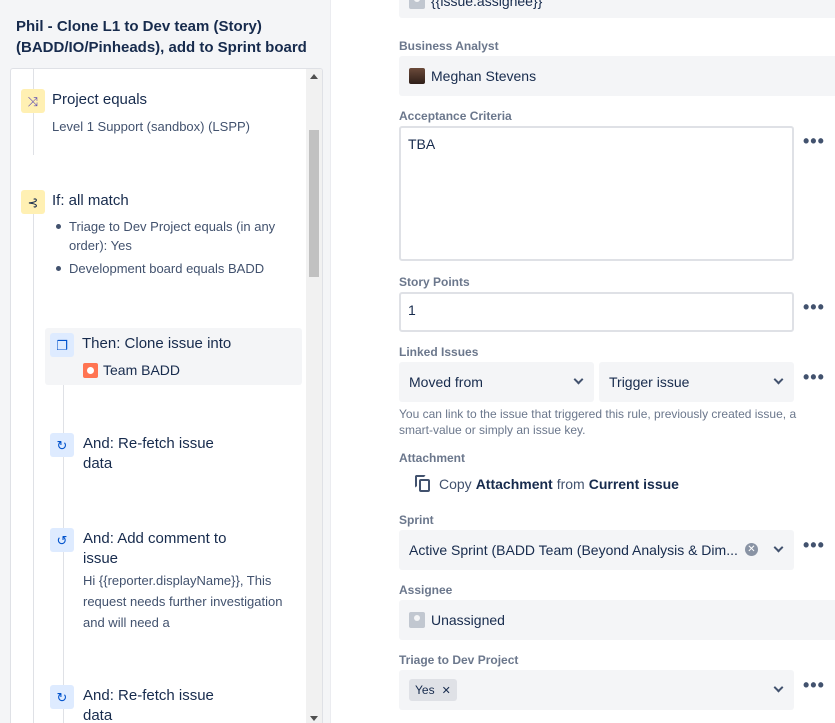 This screenshot has height=723, width=835. I want to click on triage-select: Yes ✕, so click(596, 690).